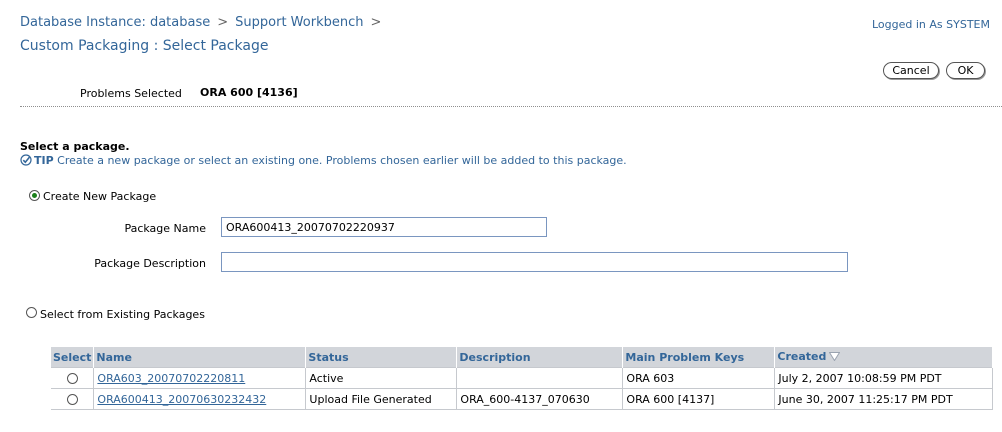 The height and width of the screenshot is (432, 1002). Describe the element at coordinates (26, 160) in the screenshot. I see `tip-check-icon` at that location.